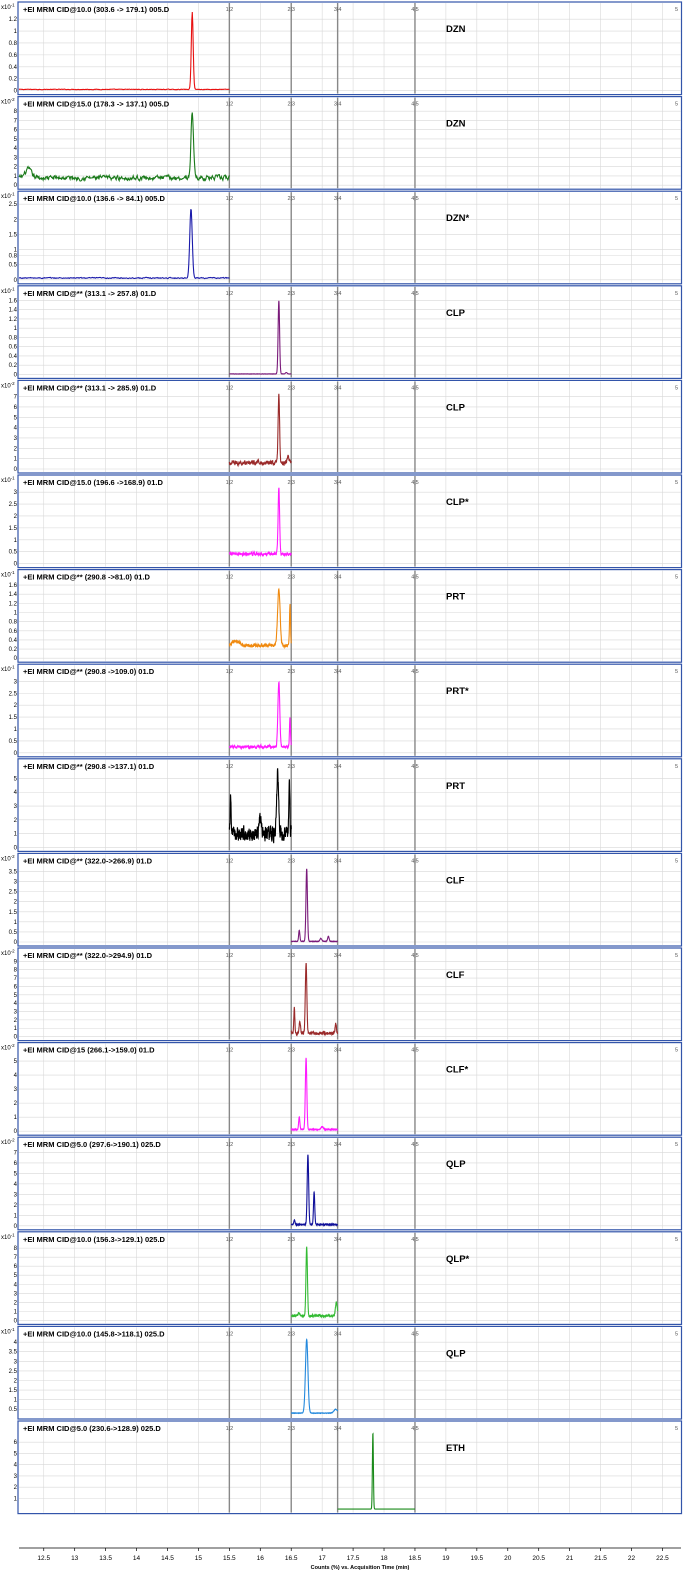 The height and width of the screenshot is (1575, 685). I want to click on compound-label: DZN, so click(456, 124).